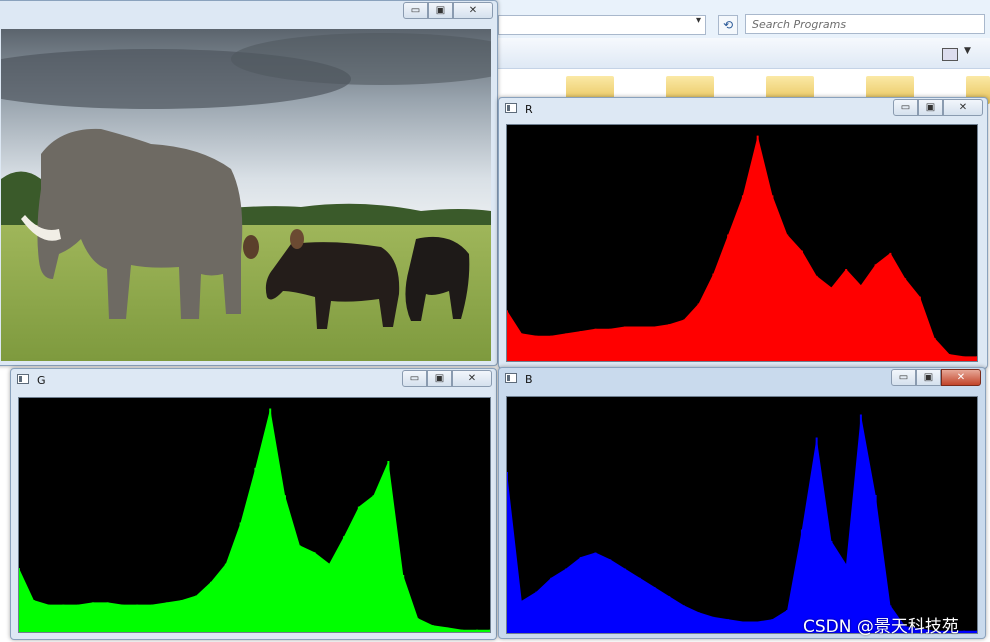  What do you see at coordinates (41, 380) in the screenshot?
I see `window-title: G` at bounding box center [41, 380].